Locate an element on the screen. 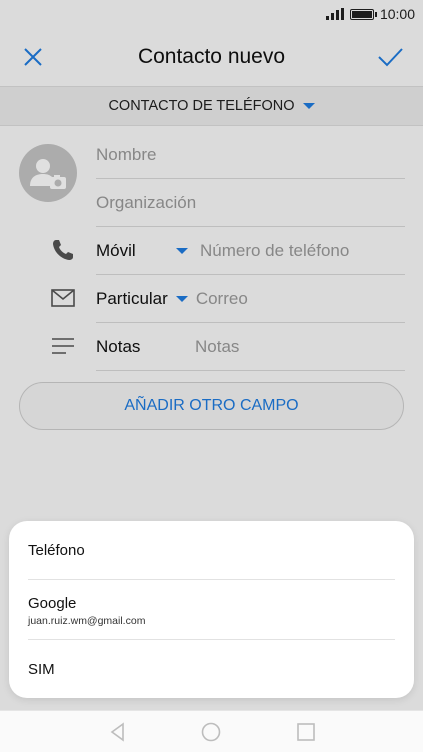 This screenshot has width=423, height=752. account-option-email: juan.ruiz.wm@gmail.com is located at coordinates (87, 621).